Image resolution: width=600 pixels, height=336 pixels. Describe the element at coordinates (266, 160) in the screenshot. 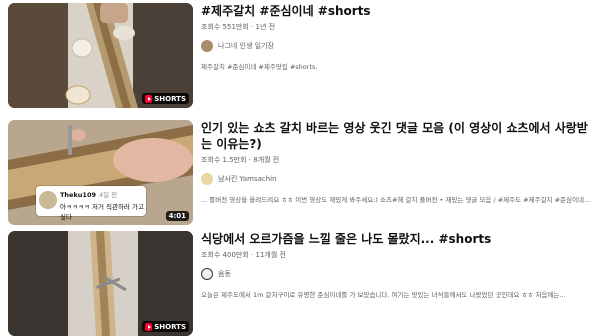

I see `upload-age: 8개월 전` at that location.